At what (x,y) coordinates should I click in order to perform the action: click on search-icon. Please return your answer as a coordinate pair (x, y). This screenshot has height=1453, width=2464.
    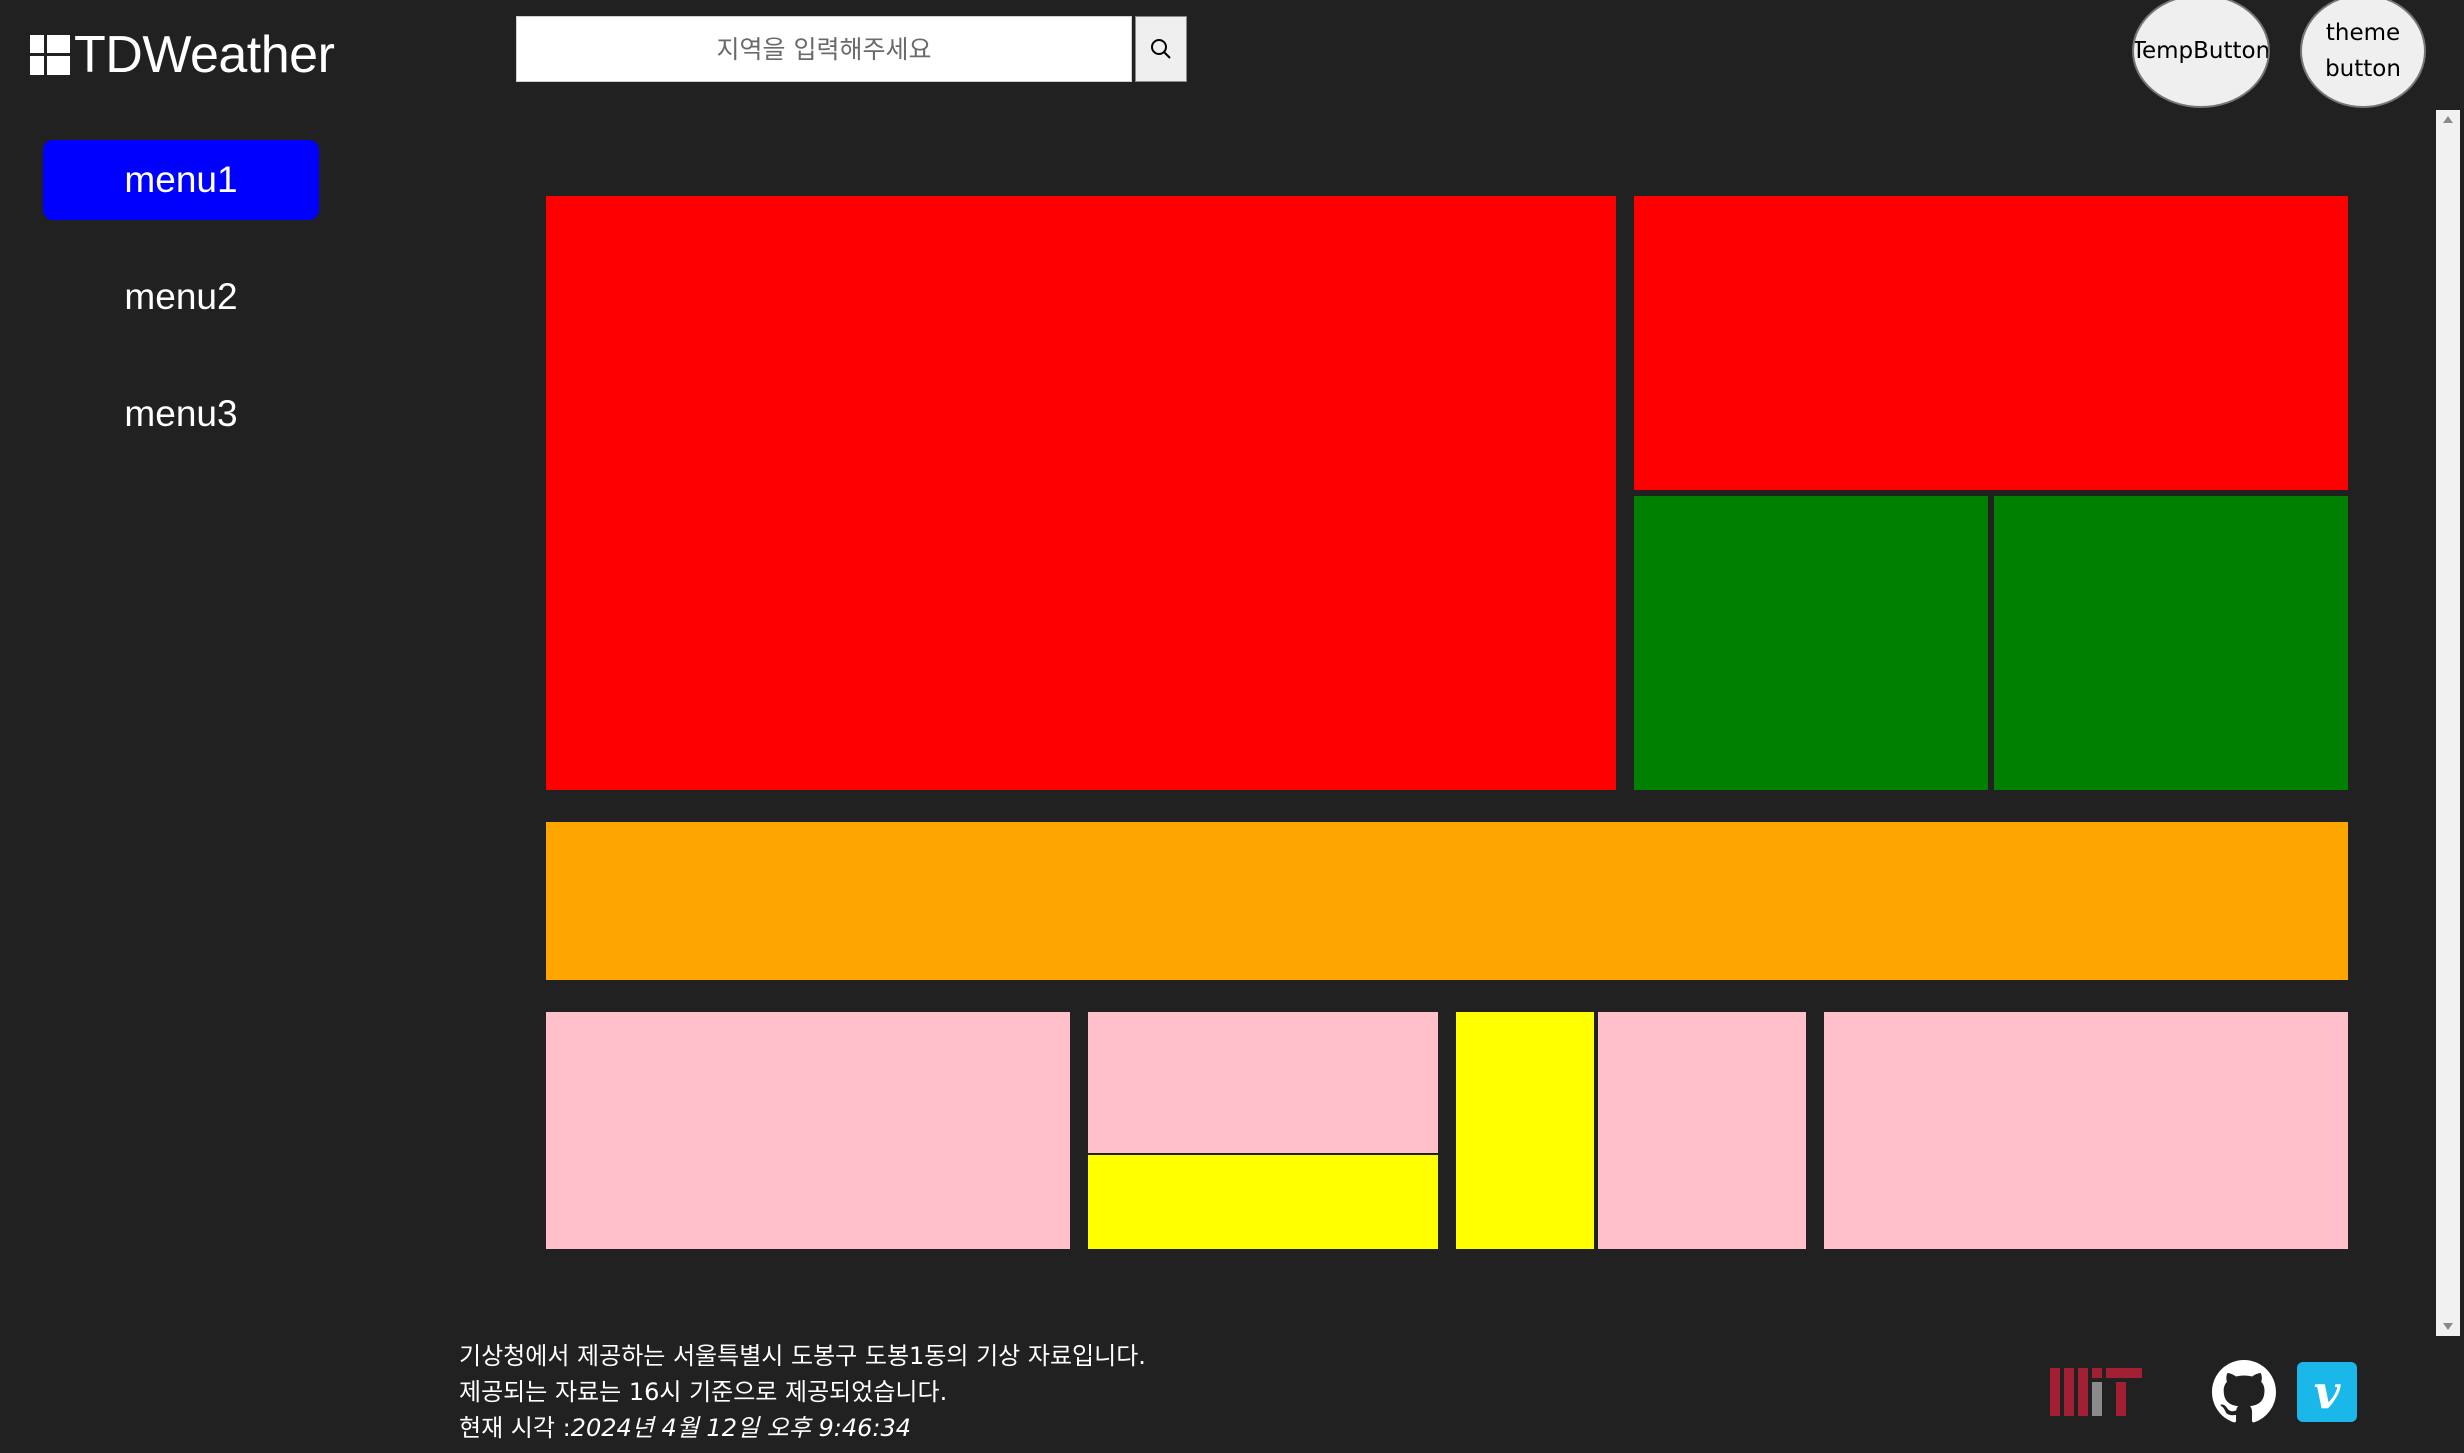
    Looking at the image, I should click on (1161, 49).